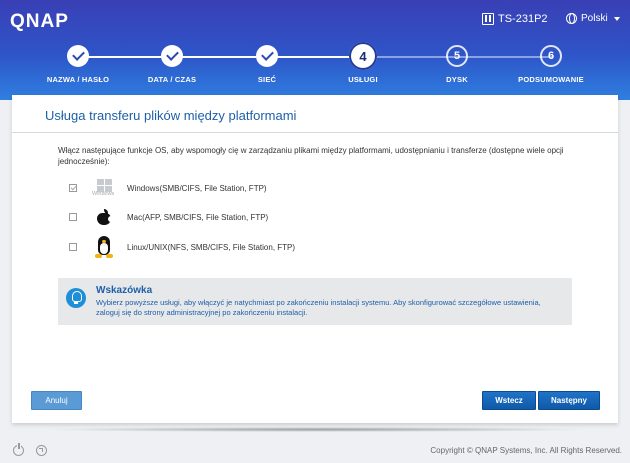 Image resolution: width=630 pixels, height=463 pixels. What do you see at coordinates (78, 79) in the screenshot?
I see `step-label-name-password: NAZWA / HASŁO` at bounding box center [78, 79].